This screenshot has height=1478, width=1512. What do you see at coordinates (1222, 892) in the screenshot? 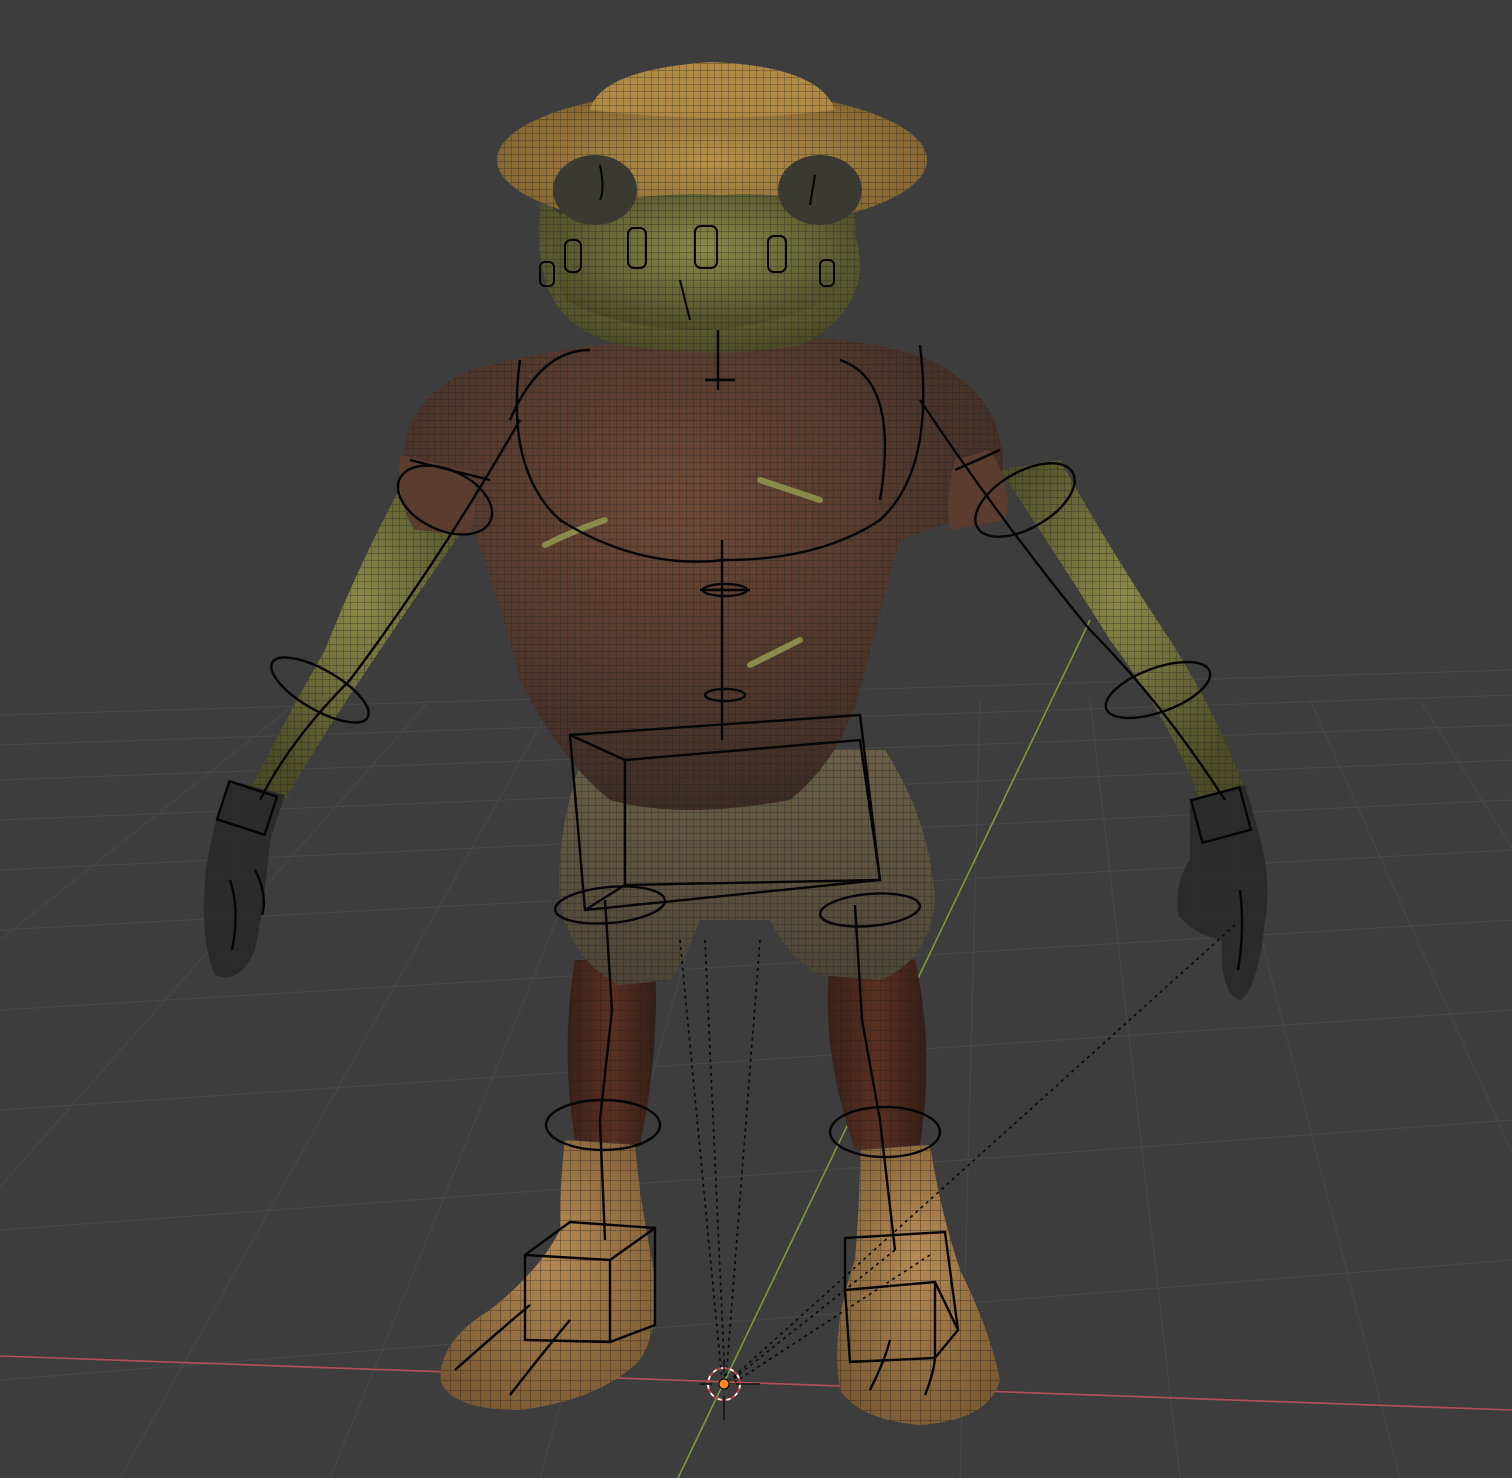
I see `right-glove-wire` at bounding box center [1222, 892].